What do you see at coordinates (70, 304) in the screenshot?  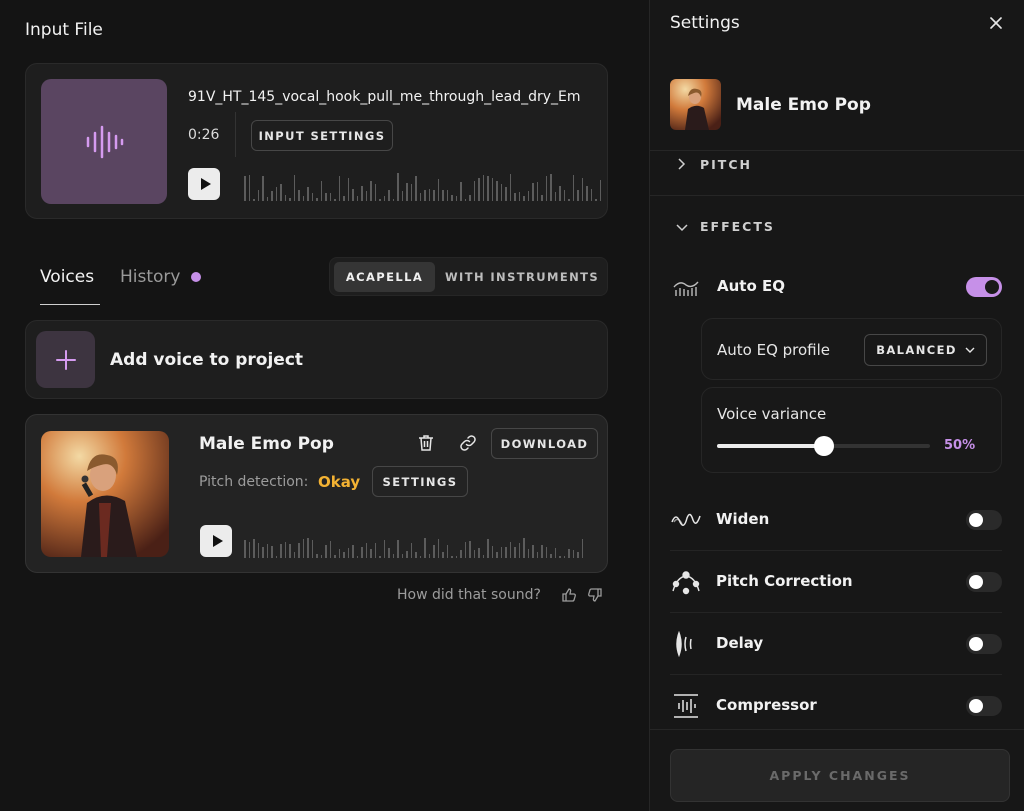 I see `active-tab-indicator` at bounding box center [70, 304].